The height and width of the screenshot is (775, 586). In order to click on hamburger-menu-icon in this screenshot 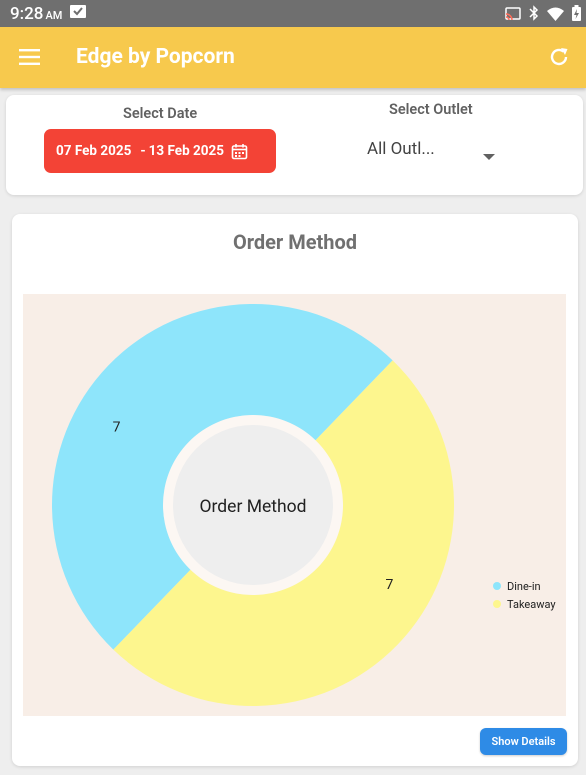, I will do `click(30, 57)`.